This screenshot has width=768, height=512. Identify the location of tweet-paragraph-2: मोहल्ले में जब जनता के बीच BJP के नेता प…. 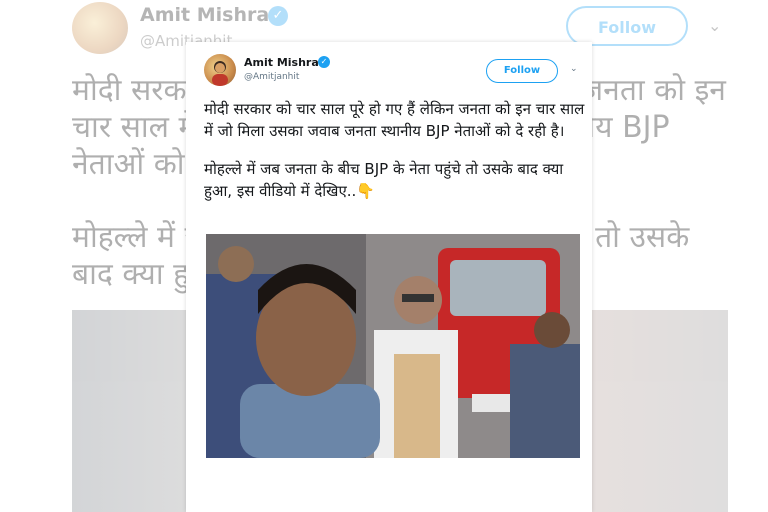
(384, 180).